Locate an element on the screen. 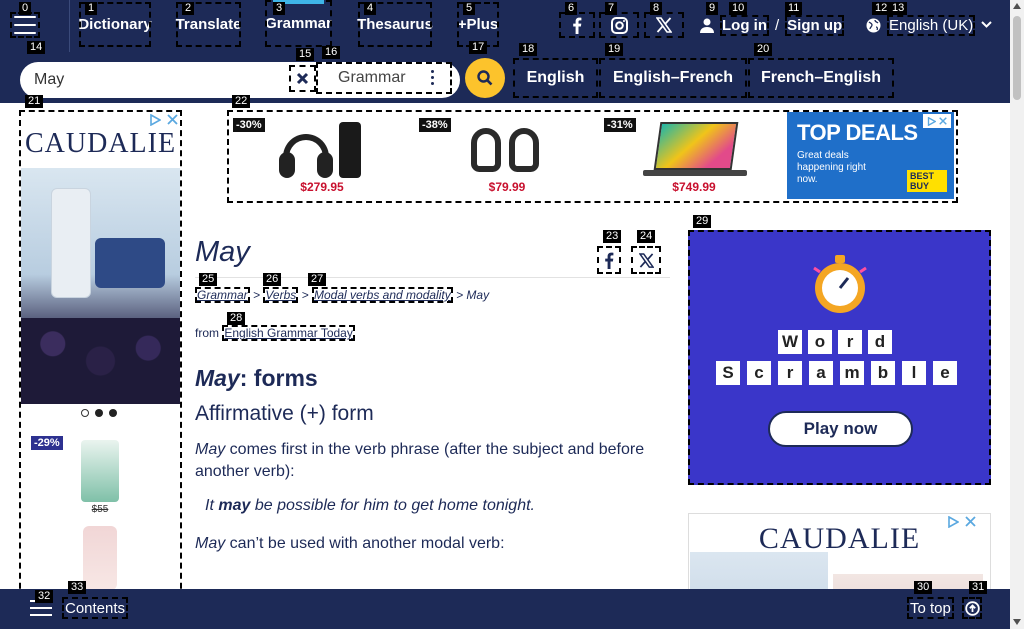 This screenshot has width=1024, height=629. login-link: Log in is located at coordinates (744, 25).